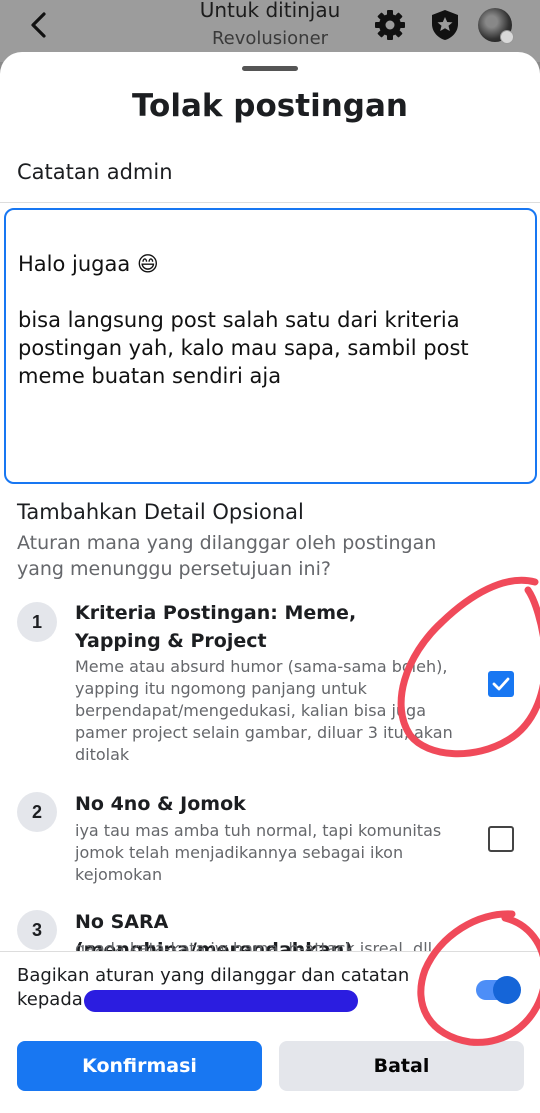  What do you see at coordinates (401, 1066) in the screenshot?
I see `cancel-button: Batal` at bounding box center [401, 1066].